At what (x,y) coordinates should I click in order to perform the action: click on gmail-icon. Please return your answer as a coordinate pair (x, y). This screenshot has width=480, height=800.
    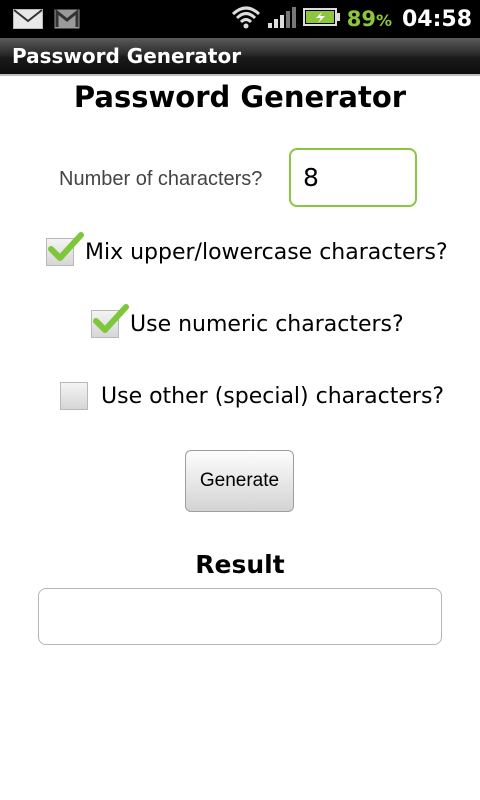
    Looking at the image, I should click on (67, 20).